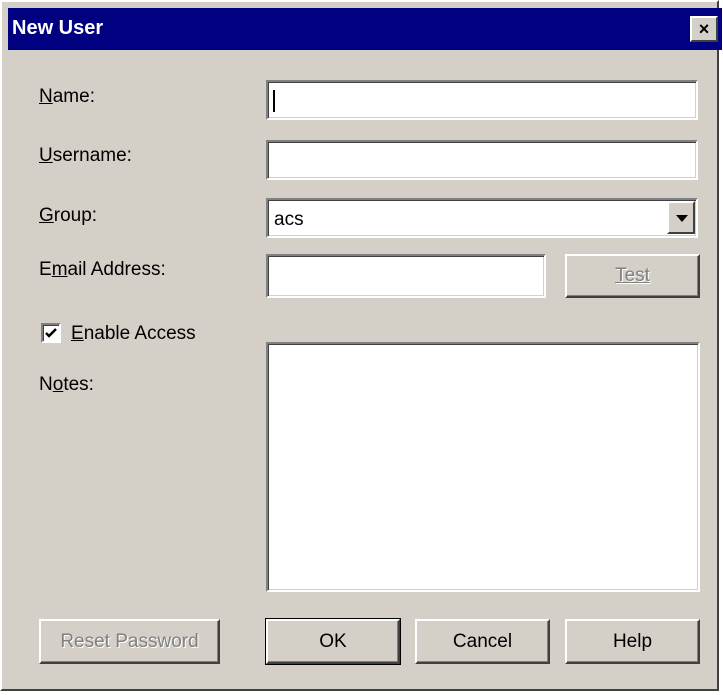  I want to click on username-label-accelerator: U, so click(46, 155).